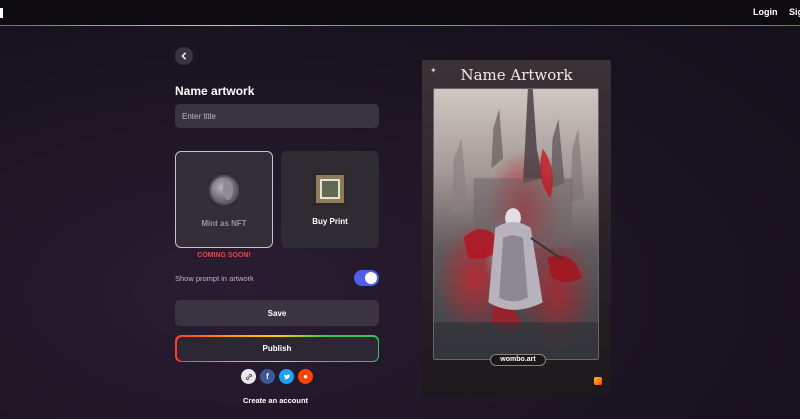 The height and width of the screenshot is (419, 800). I want to click on login-link: Login, so click(765, 12).